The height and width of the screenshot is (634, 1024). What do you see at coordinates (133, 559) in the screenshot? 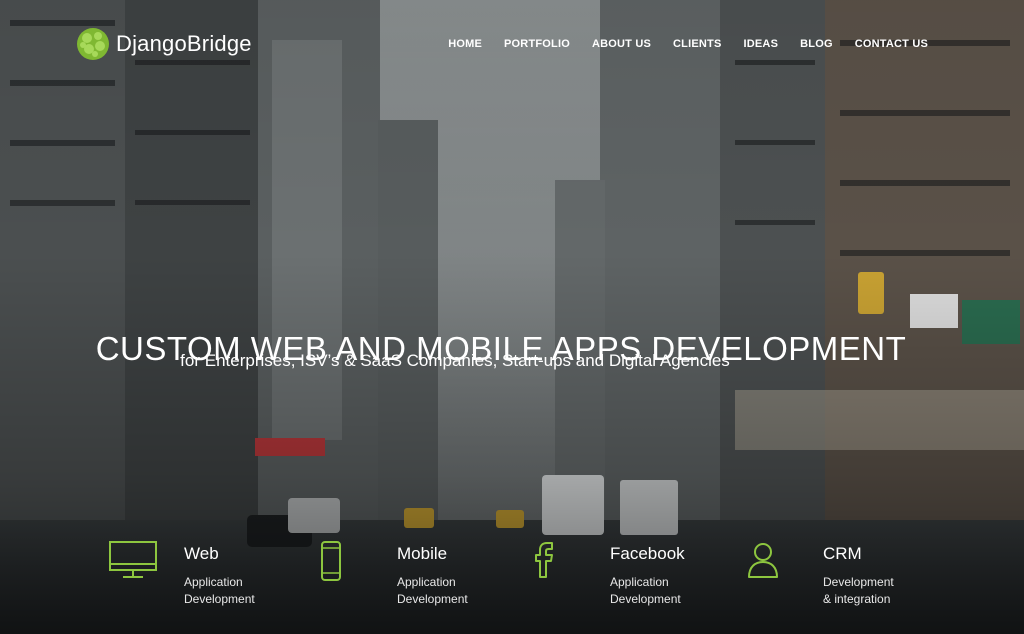
I see `monitor-icon` at bounding box center [133, 559].